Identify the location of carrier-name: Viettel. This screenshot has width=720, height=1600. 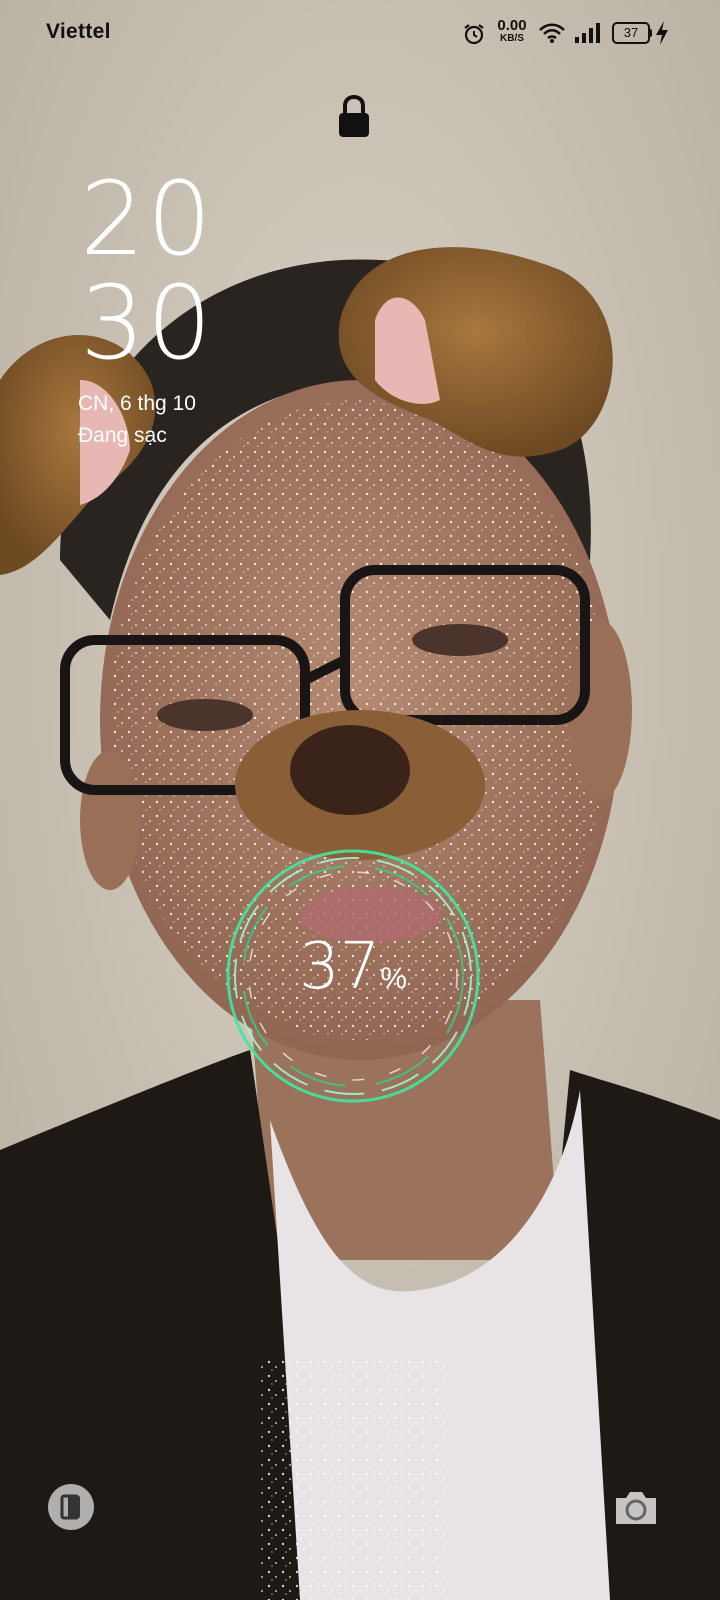
(78, 31).